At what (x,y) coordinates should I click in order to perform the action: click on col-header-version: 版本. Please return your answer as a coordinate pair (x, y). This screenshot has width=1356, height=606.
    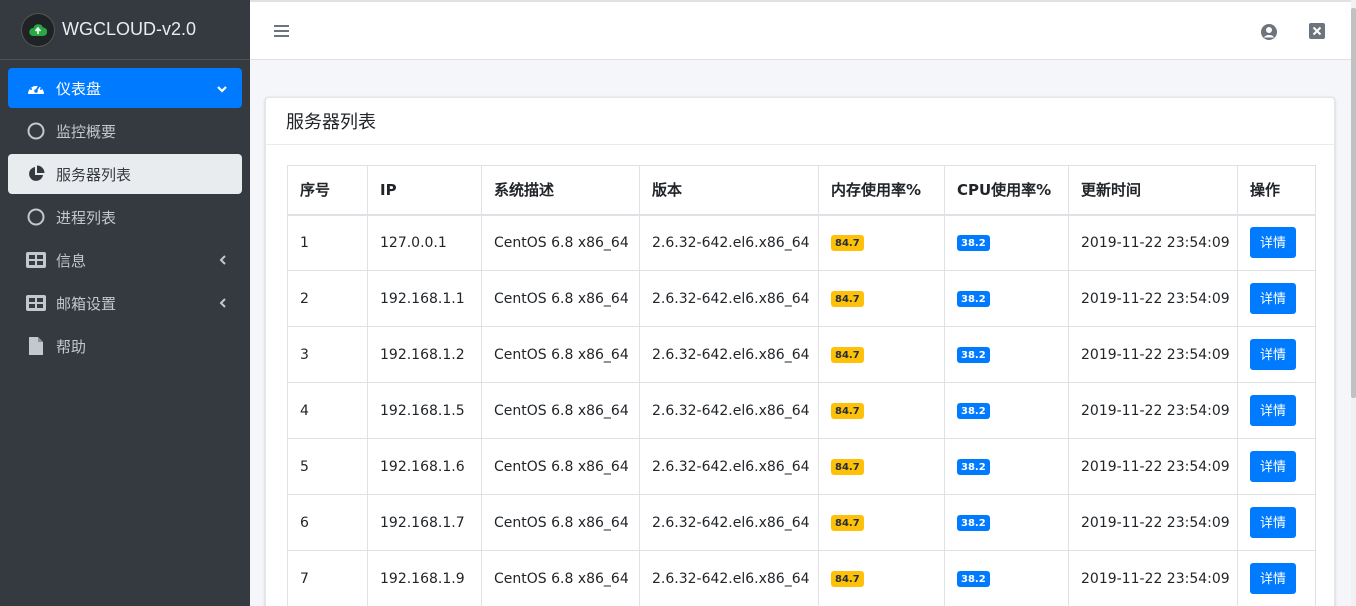
    Looking at the image, I should click on (729, 190).